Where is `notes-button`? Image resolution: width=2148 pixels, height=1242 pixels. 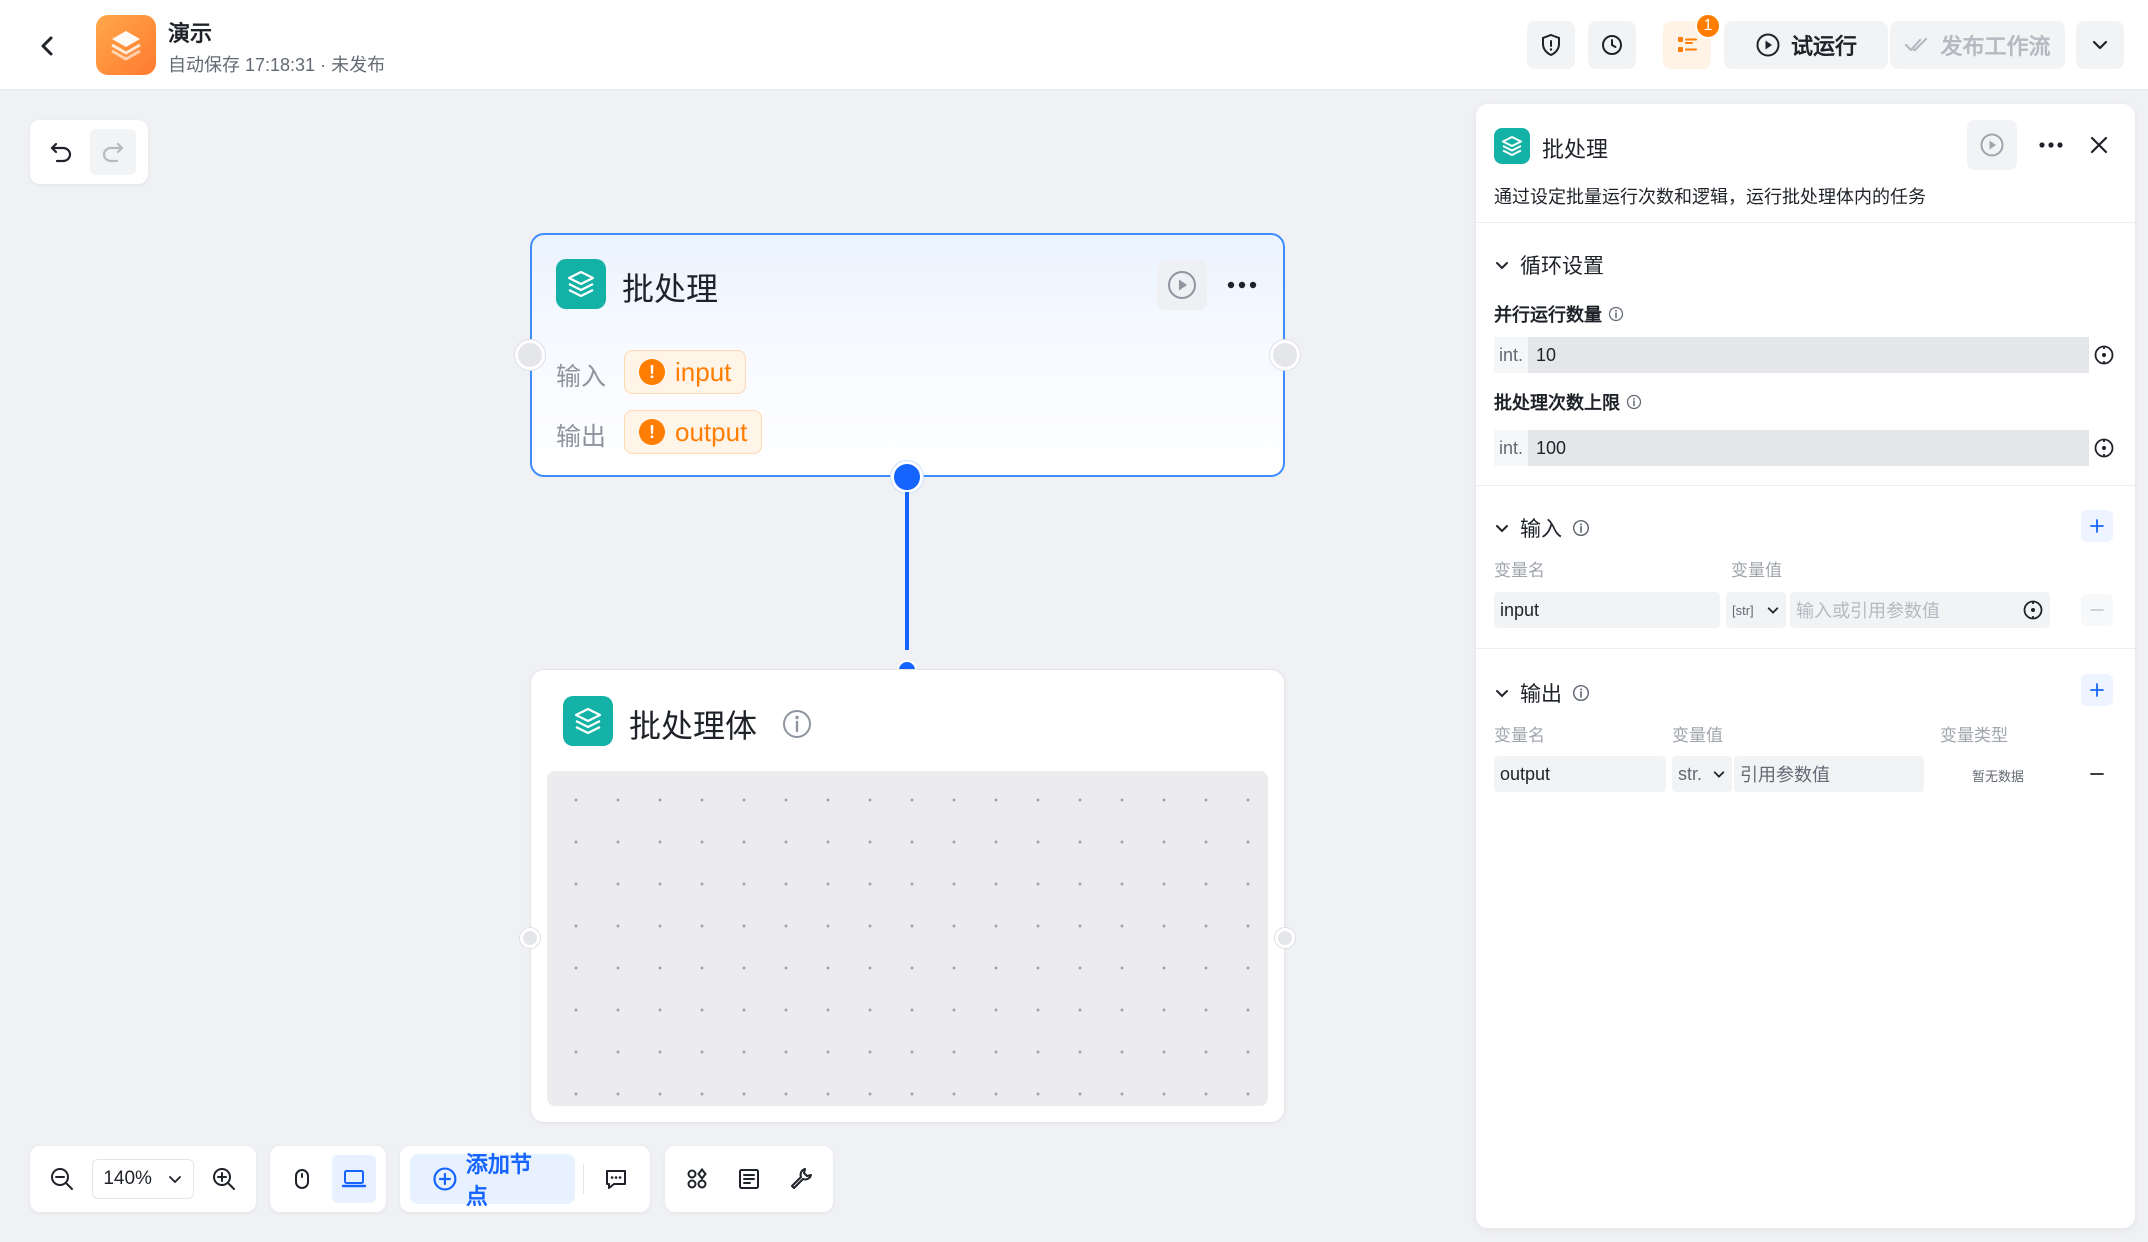
notes-button is located at coordinates (749, 1179).